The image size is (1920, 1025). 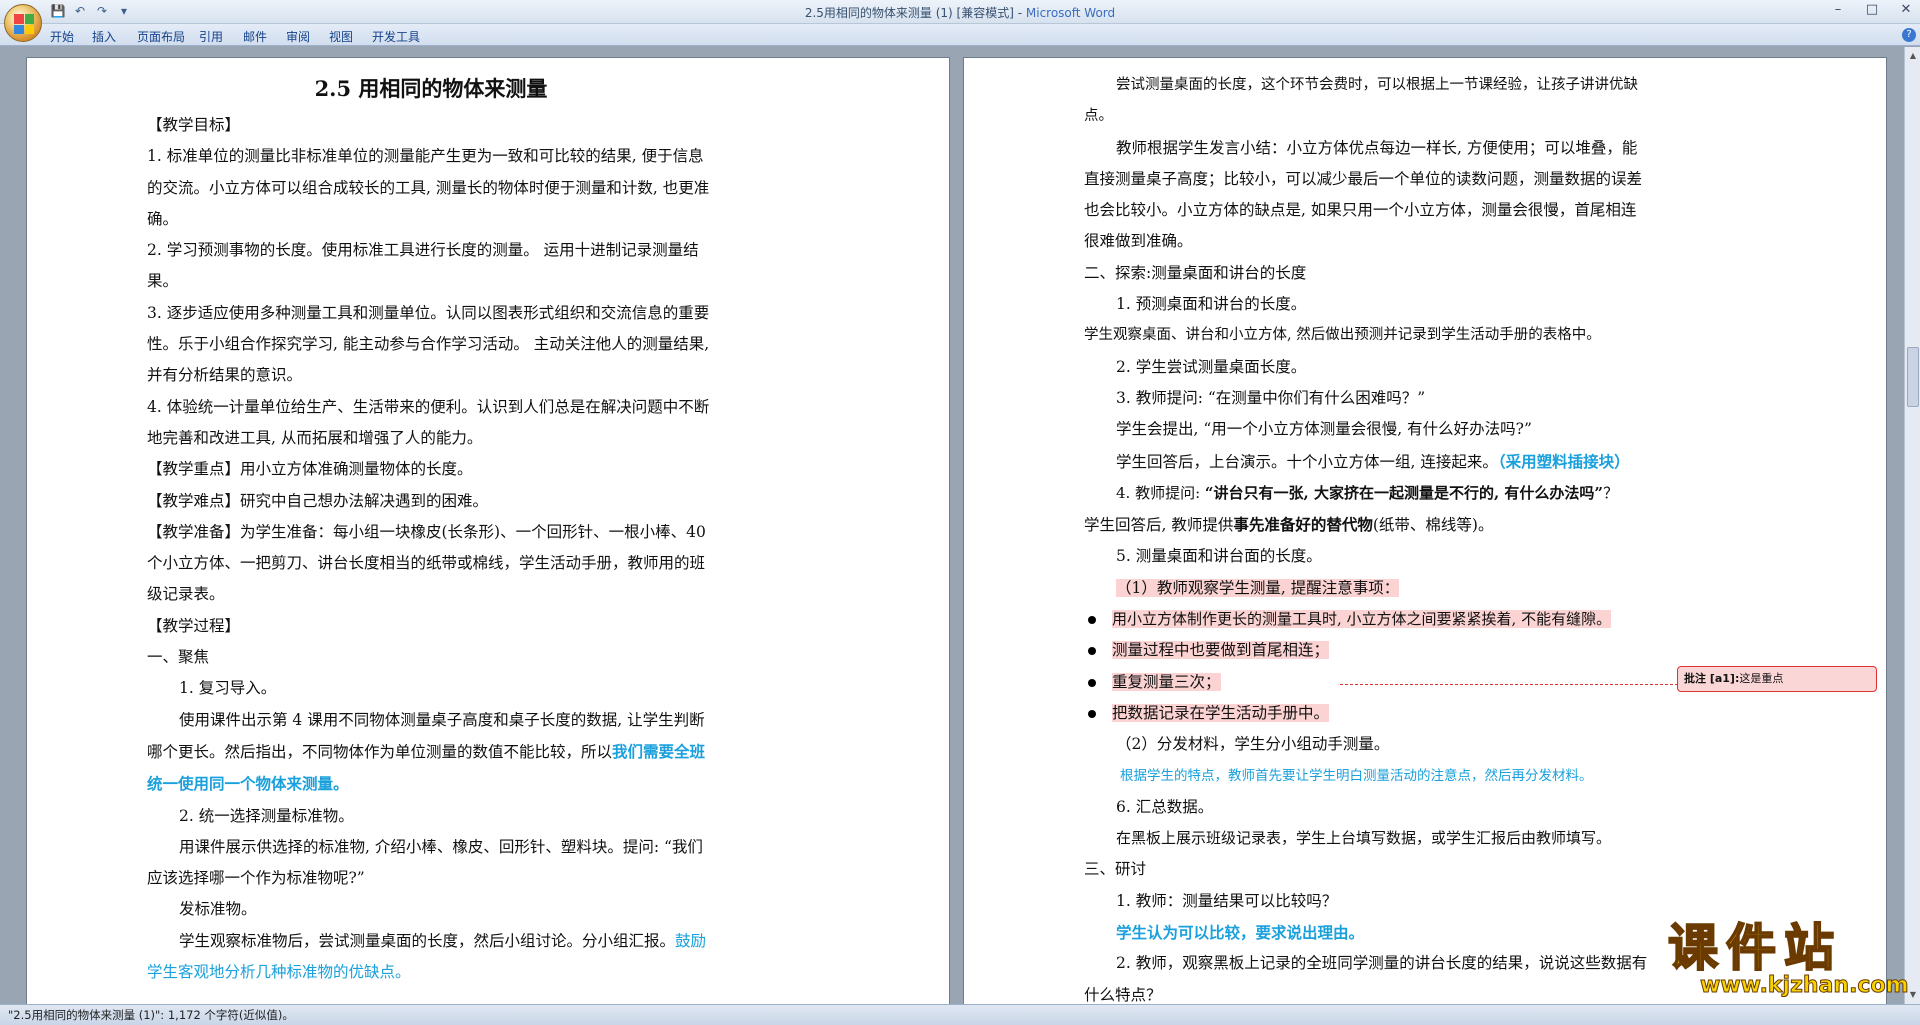 I want to click on watermark-logo: 课件站 www.kjzhan.com, so click(x=1788, y=959).